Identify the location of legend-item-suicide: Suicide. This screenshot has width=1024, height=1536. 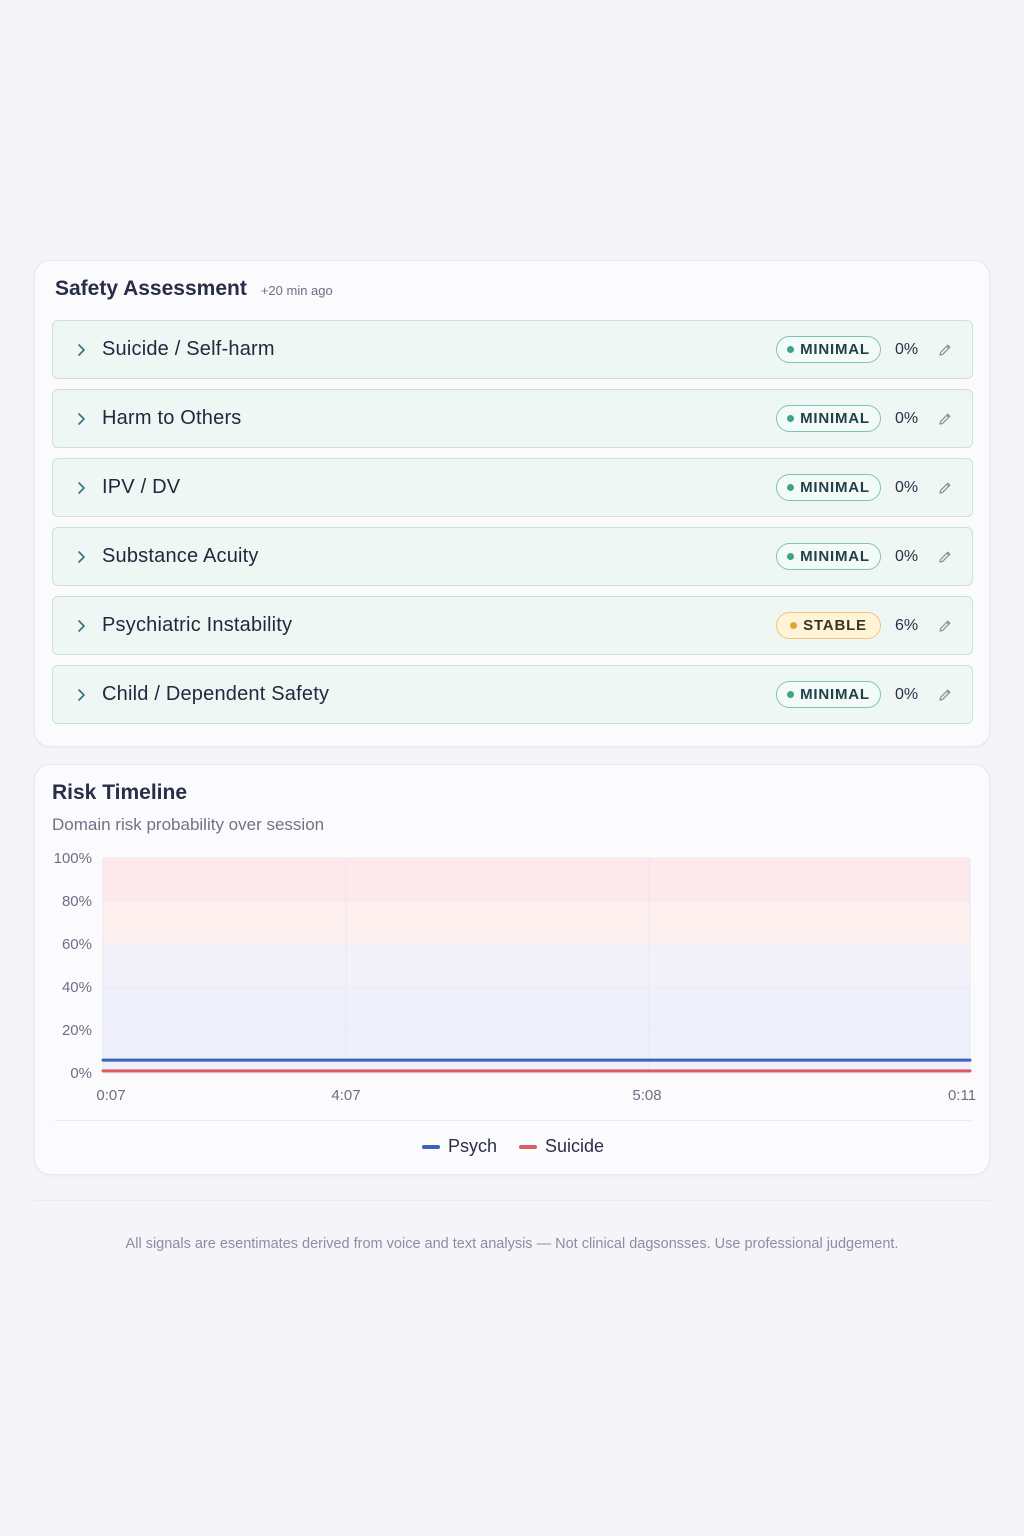
(561, 1146).